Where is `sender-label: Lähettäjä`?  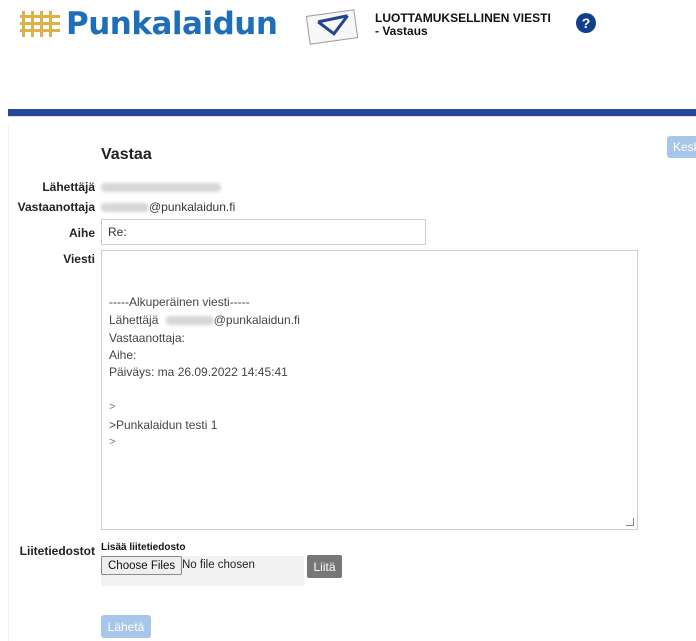 sender-label: Lähettäjä is located at coordinates (68, 187).